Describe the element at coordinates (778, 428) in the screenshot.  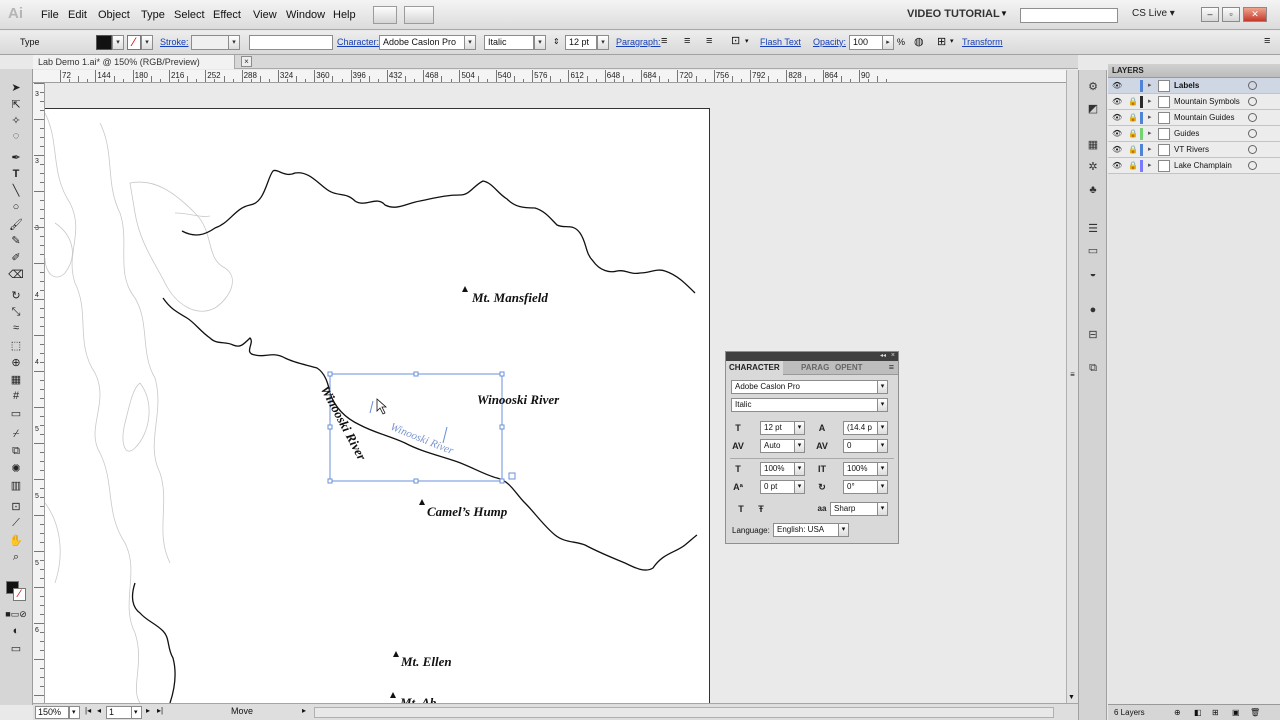
I see `char-size-field: 12 pt` at that location.